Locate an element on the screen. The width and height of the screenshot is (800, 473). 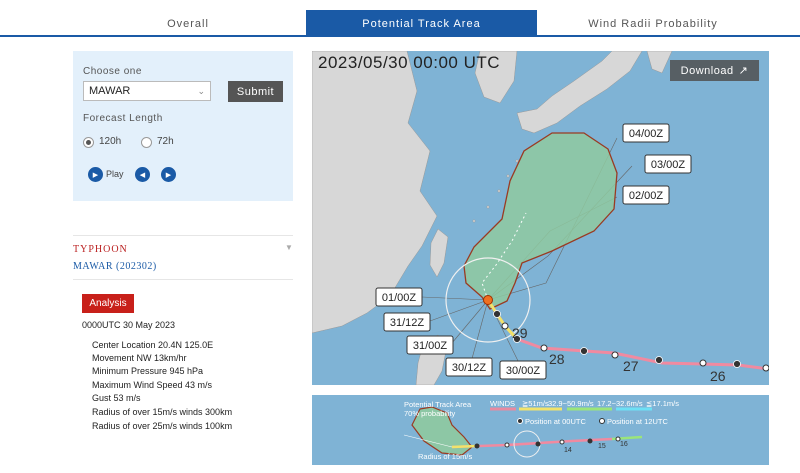
radio-72h is located at coordinates (146, 142).